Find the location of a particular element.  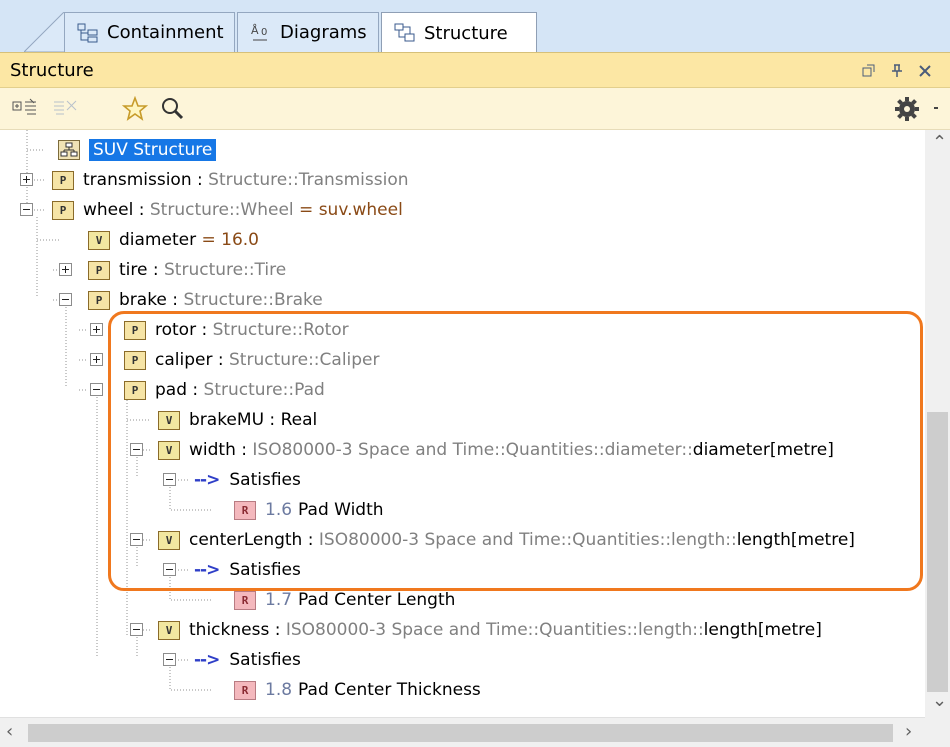

horizontal-scroll-thumb is located at coordinates (460, 733).